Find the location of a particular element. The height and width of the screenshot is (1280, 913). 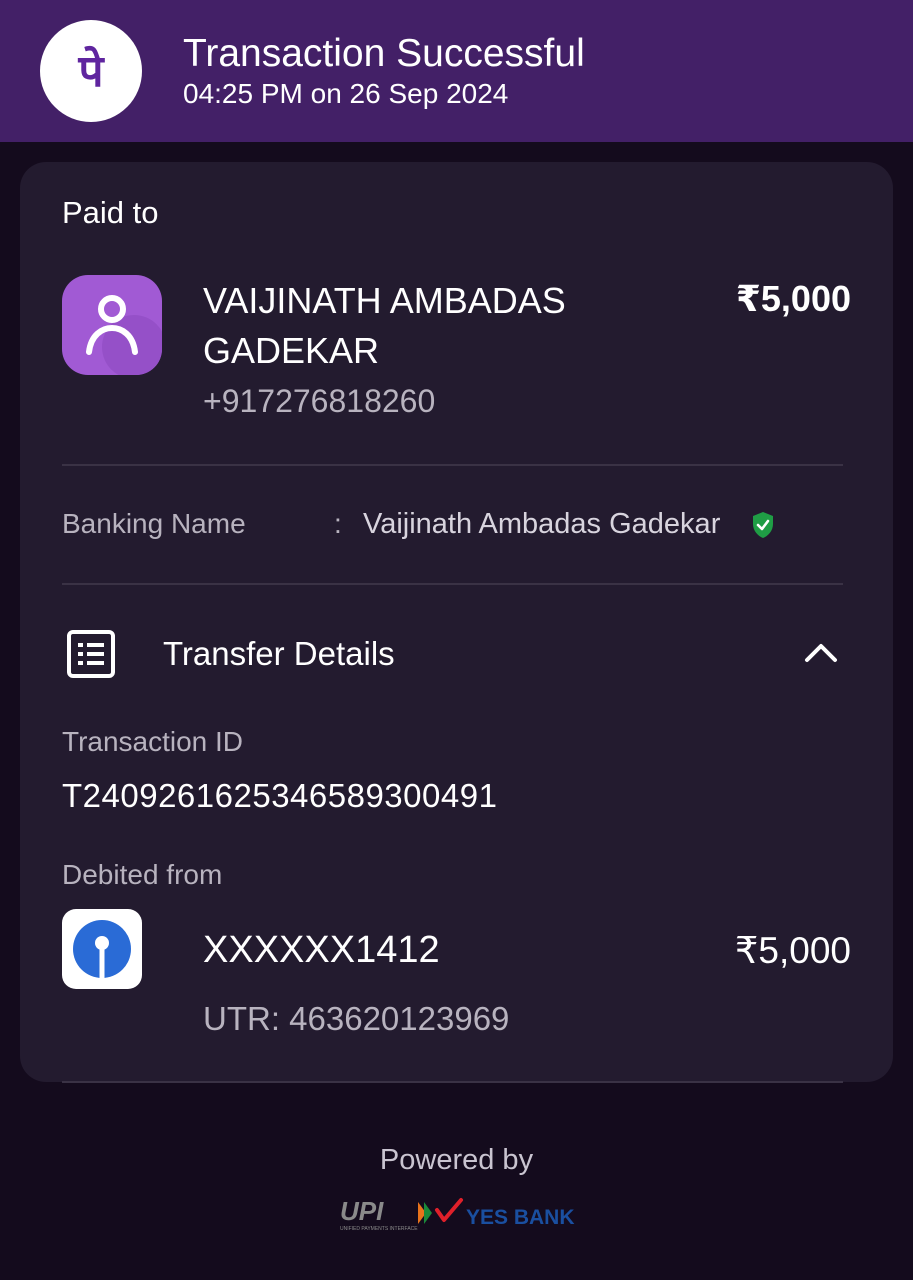

yes-bank-text: YES BANK is located at coordinates (520, 1217).